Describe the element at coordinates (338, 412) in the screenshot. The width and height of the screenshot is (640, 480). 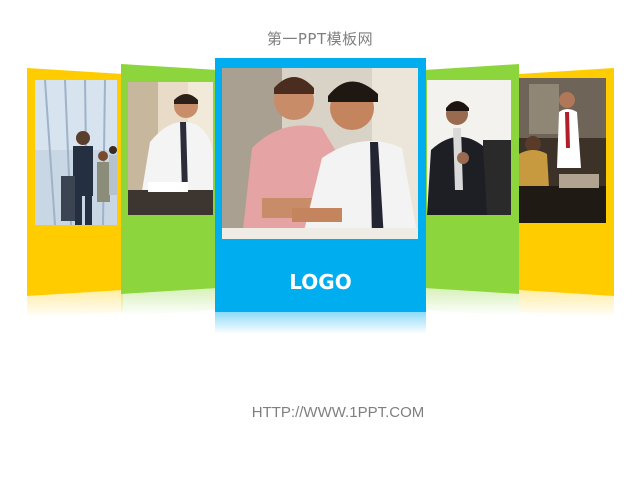
I see `website-url: HTTP://WWW.1PPT.COM` at that location.